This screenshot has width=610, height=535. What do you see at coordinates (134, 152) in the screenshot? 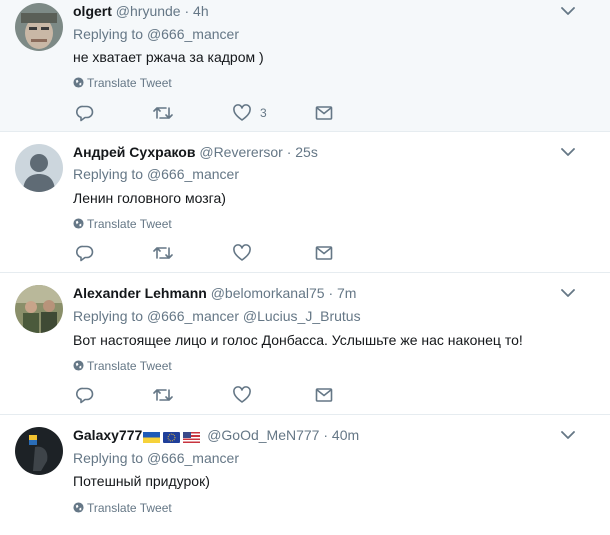
I see `user-name: Андрей Сухраков` at bounding box center [134, 152].